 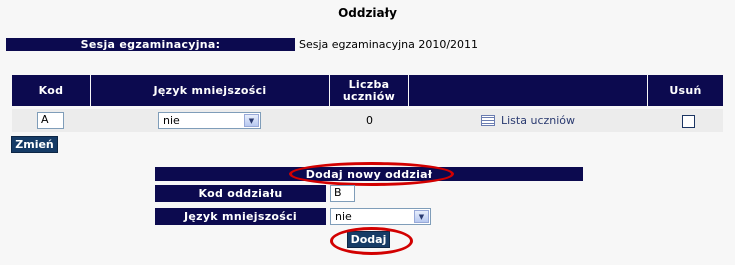 I want to click on lista-link: Lista uczniów, so click(x=528, y=120).